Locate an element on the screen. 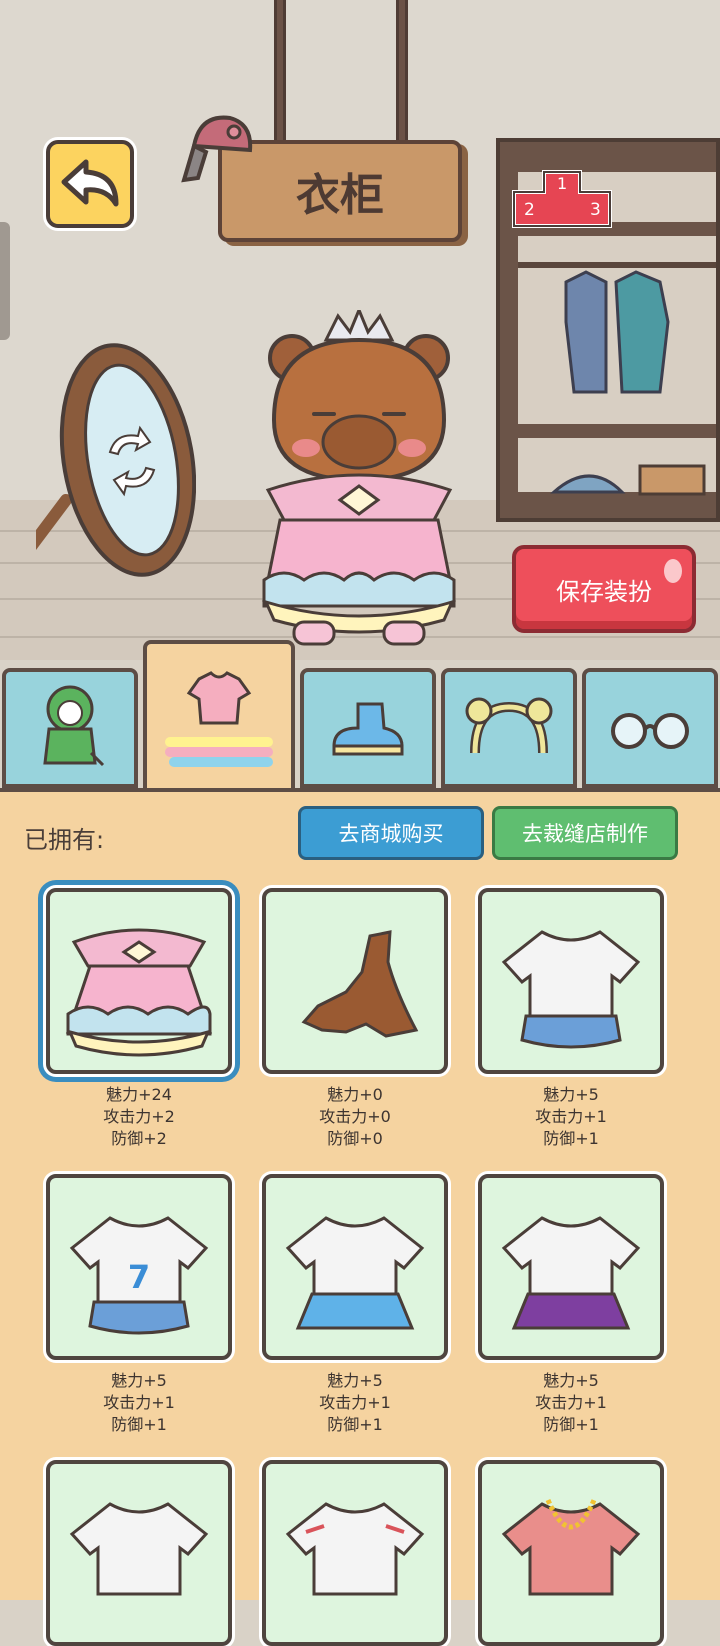 The image size is (720, 1646). charm-stat: 魅力+24 is located at coordinates (139, 1094).